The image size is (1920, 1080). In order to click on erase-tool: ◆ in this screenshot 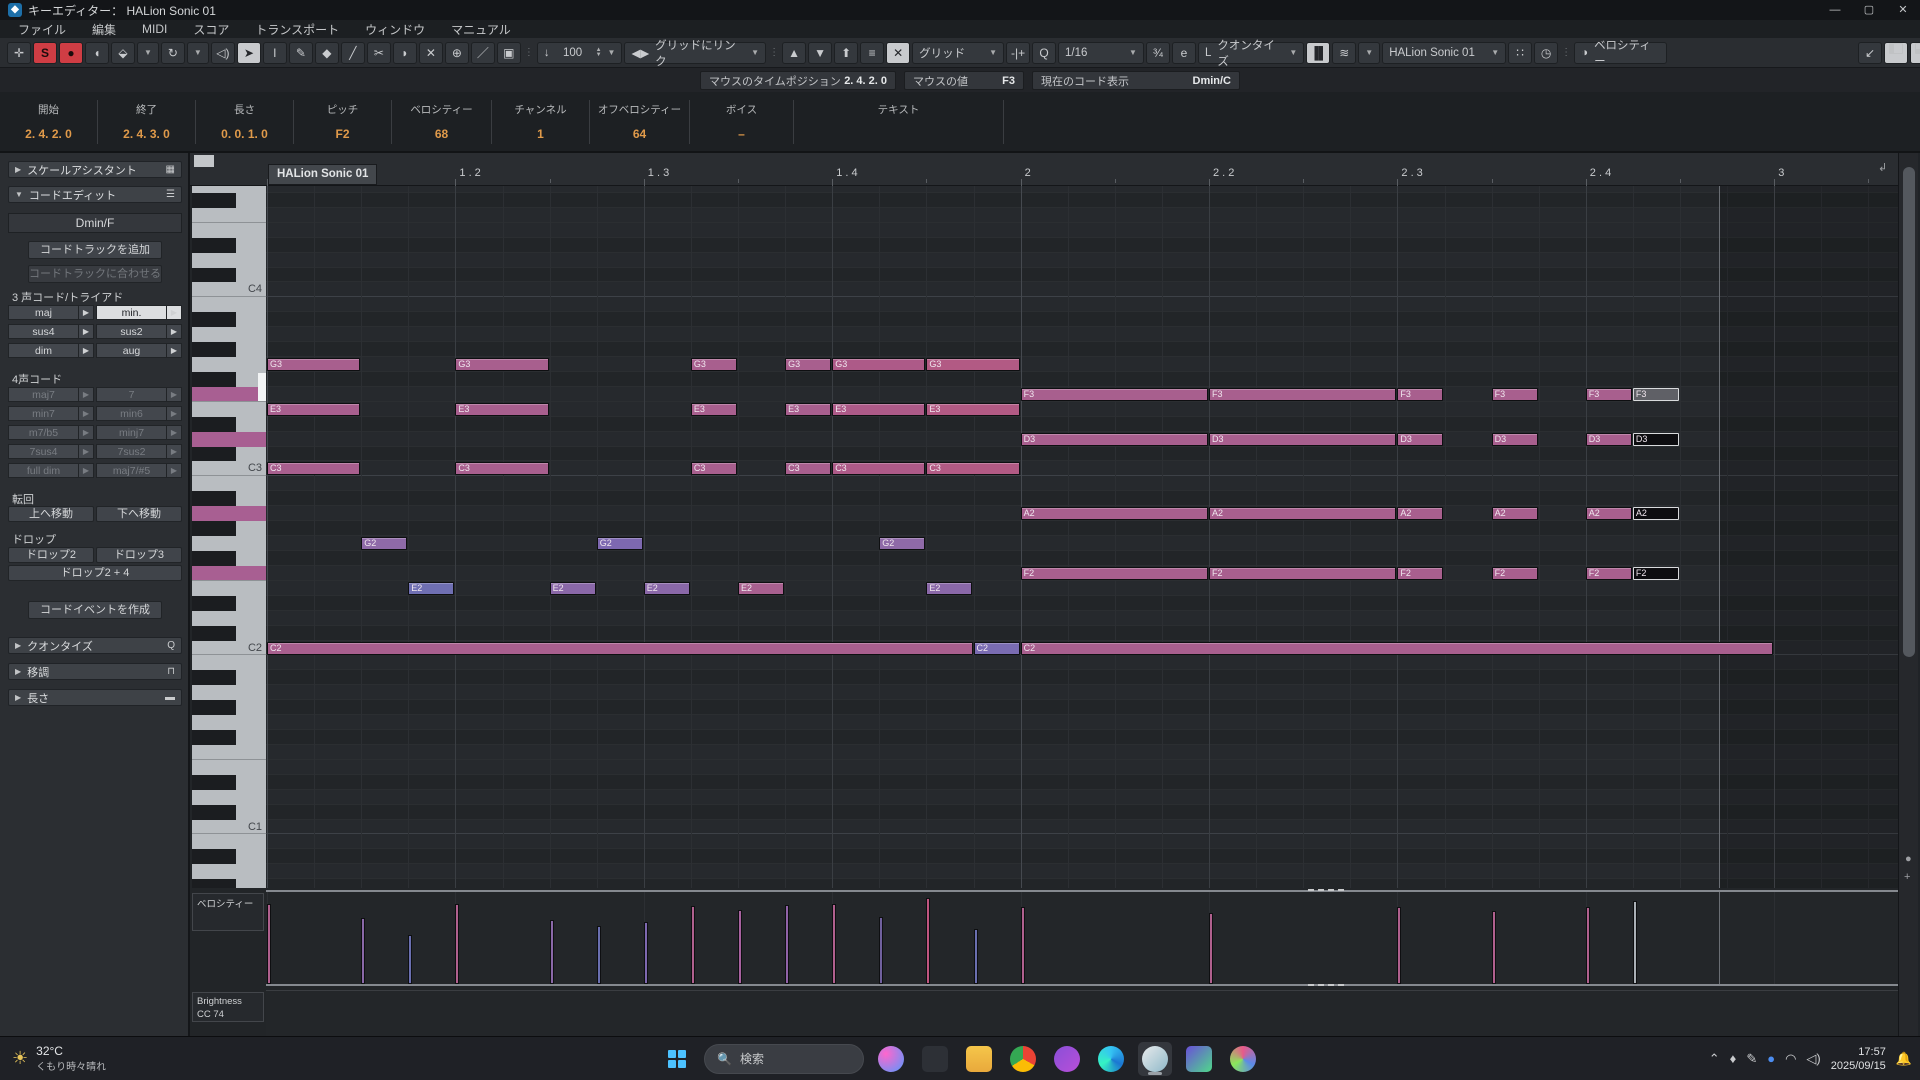, I will do `click(326, 52)`.